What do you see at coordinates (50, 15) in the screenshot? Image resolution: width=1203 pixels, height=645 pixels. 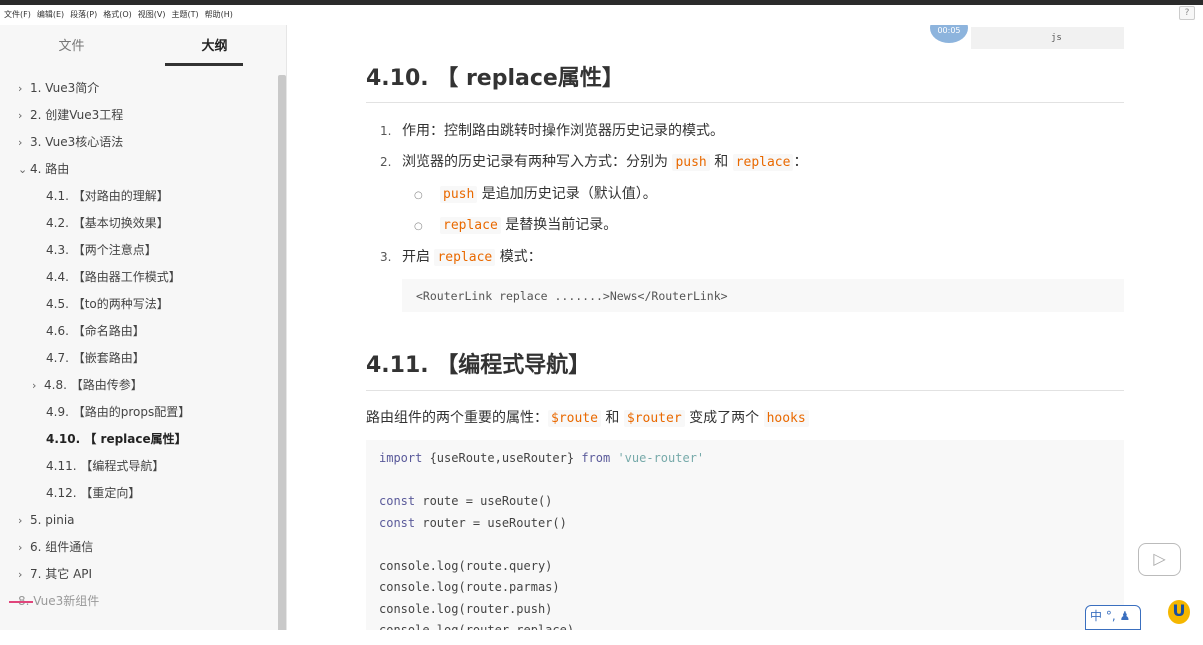 I see `menu-item: 编辑(E)` at bounding box center [50, 15].